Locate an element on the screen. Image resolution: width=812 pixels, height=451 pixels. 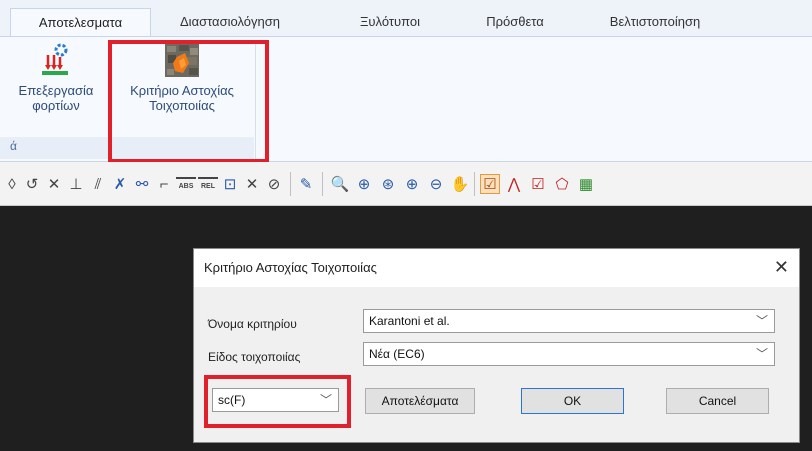
snap-tool-icon: ⚯ is located at coordinates (142, 184).